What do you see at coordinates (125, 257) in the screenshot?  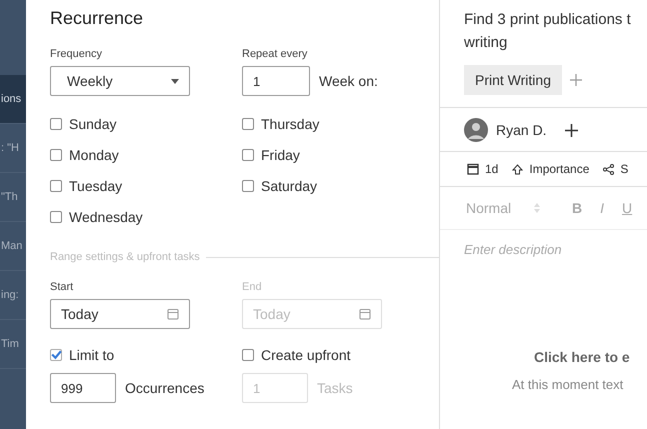 I see `section-heading: Range settings & upfront tasks` at bounding box center [125, 257].